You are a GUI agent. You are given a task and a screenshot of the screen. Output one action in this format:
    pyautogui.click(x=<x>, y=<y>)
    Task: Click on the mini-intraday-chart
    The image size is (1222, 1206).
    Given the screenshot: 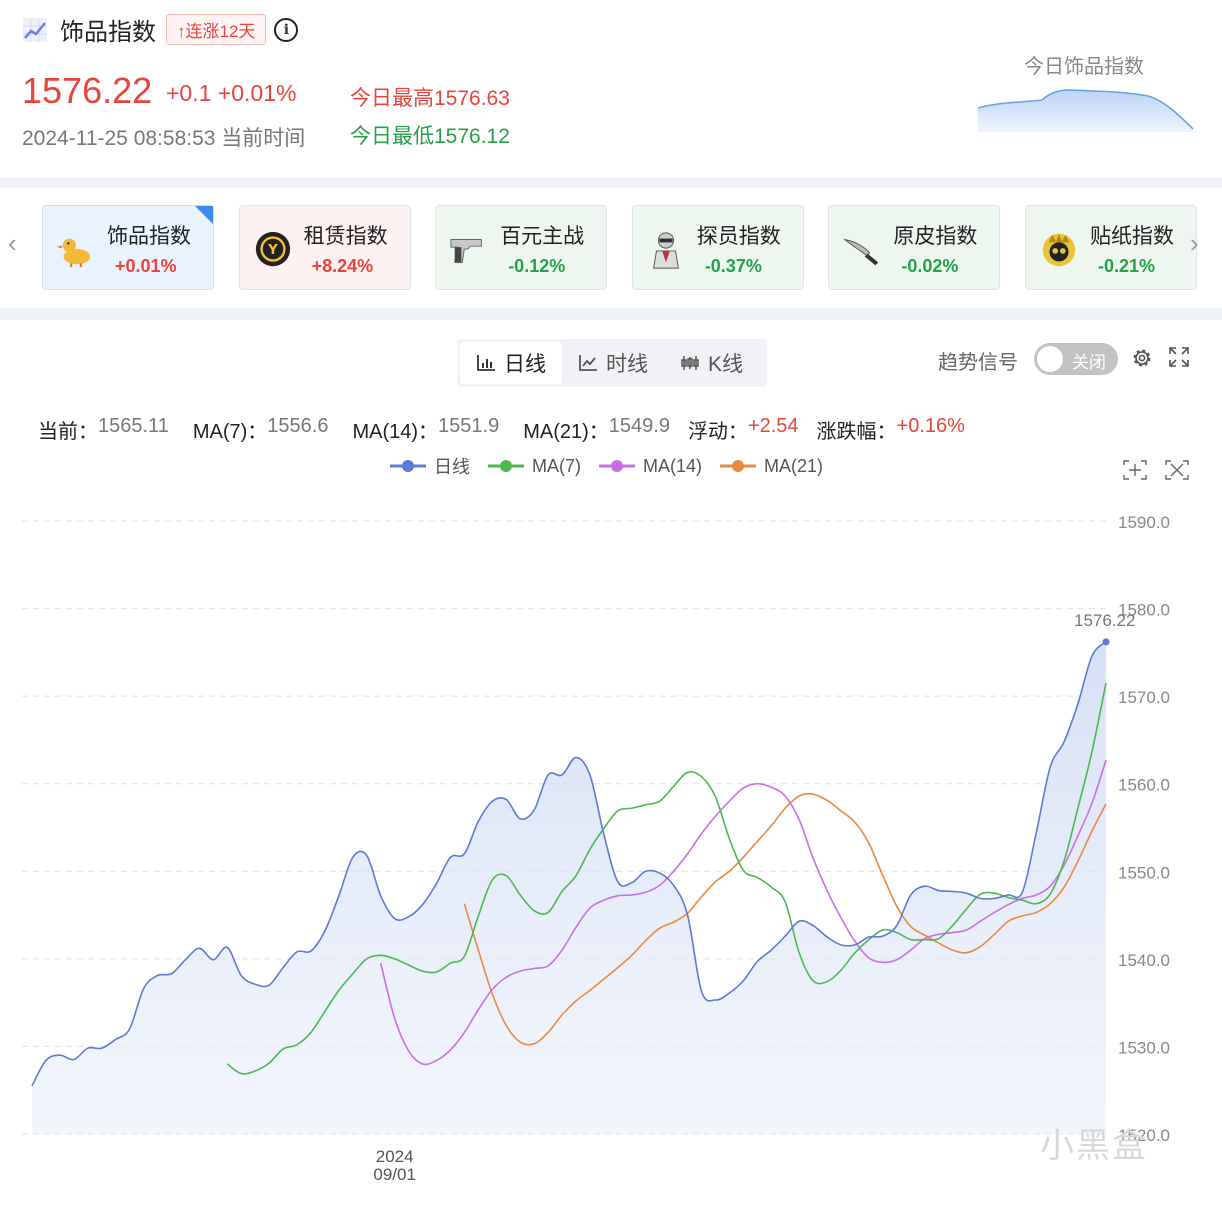 What is the action you would take?
    pyautogui.click(x=1086, y=110)
    